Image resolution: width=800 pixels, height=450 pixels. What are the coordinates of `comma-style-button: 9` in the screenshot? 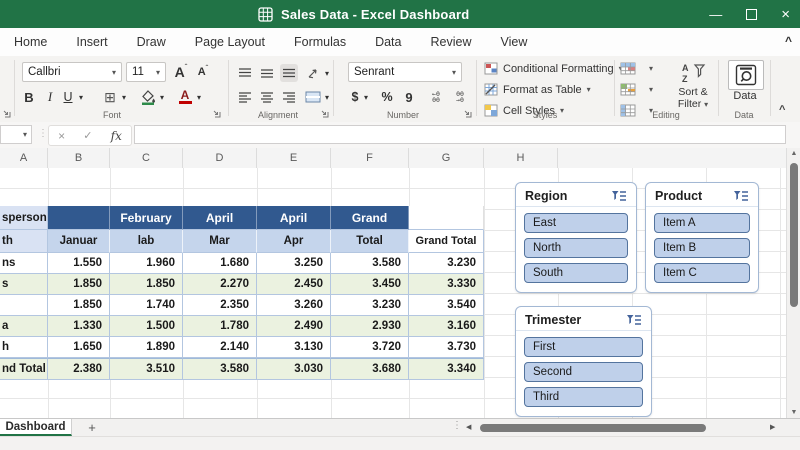 It's located at (409, 97).